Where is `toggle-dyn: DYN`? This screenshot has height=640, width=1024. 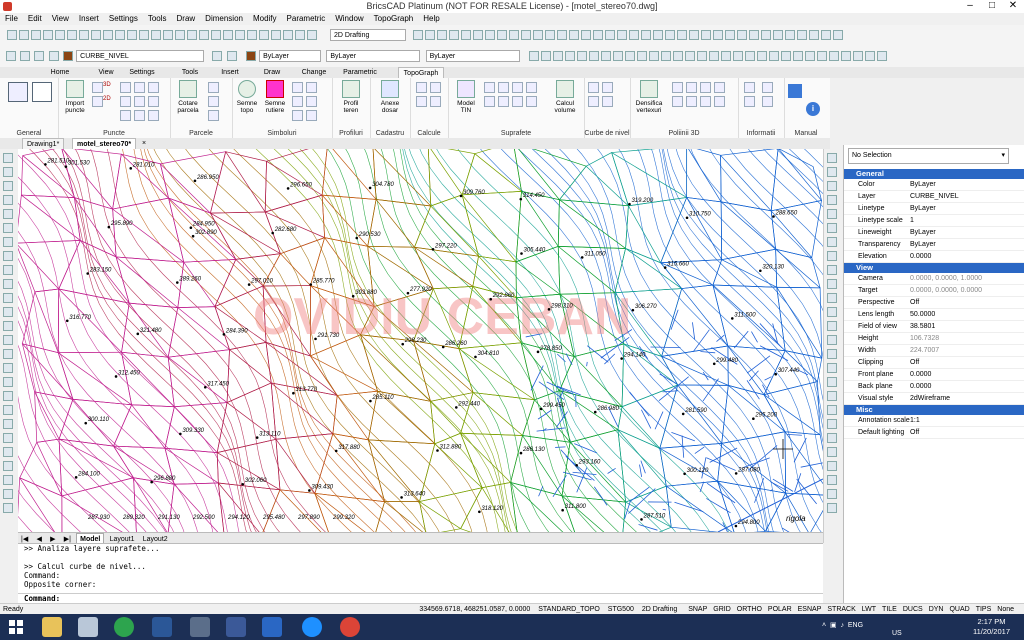
toggle-dyn: DYN is located at coordinates (936, 609).